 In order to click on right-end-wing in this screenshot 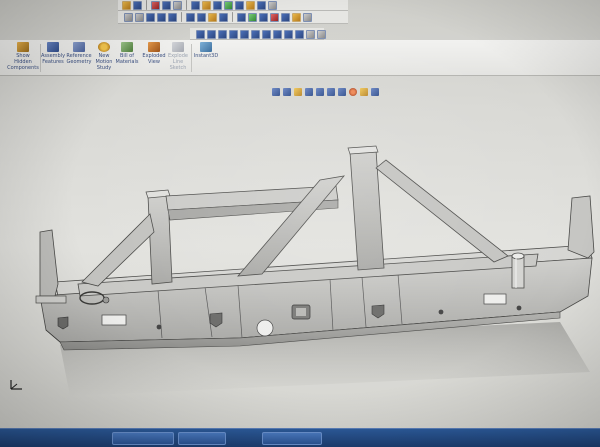, I will do `click(581, 227)`.